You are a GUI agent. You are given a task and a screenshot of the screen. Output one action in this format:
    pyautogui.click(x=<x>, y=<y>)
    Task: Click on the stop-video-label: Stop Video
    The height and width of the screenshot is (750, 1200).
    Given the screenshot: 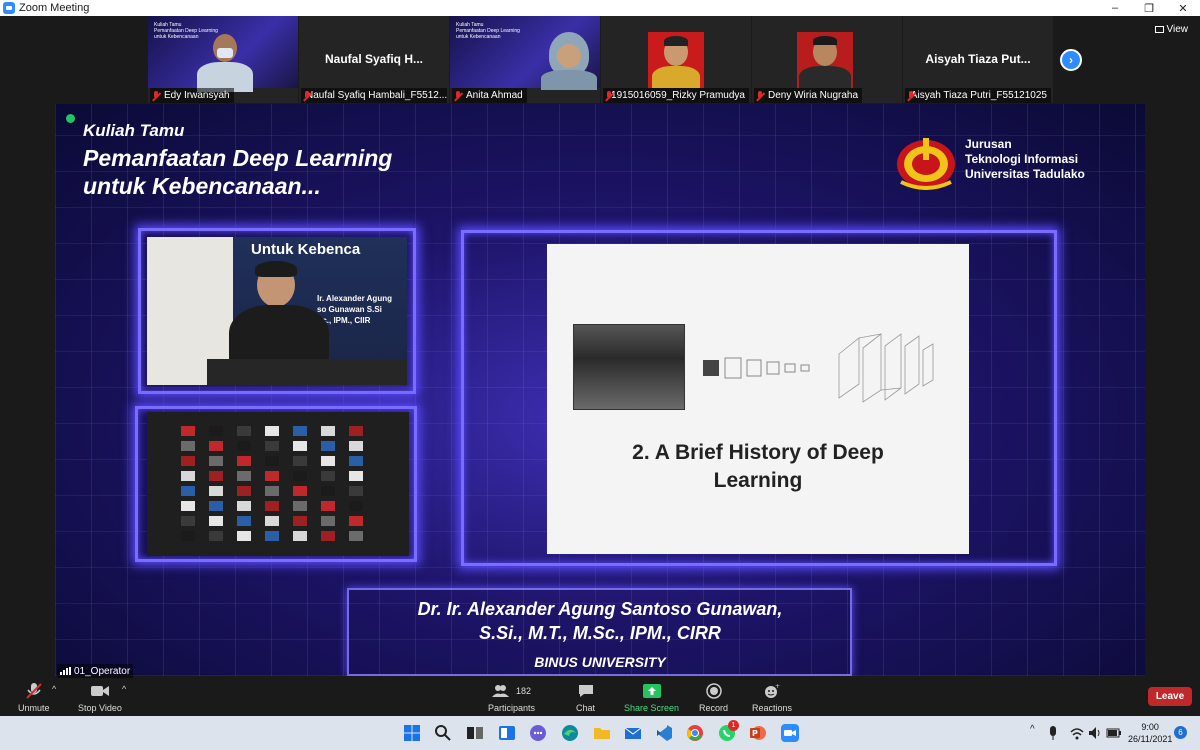 What is the action you would take?
    pyautogui.click(x=100, y=708)
    